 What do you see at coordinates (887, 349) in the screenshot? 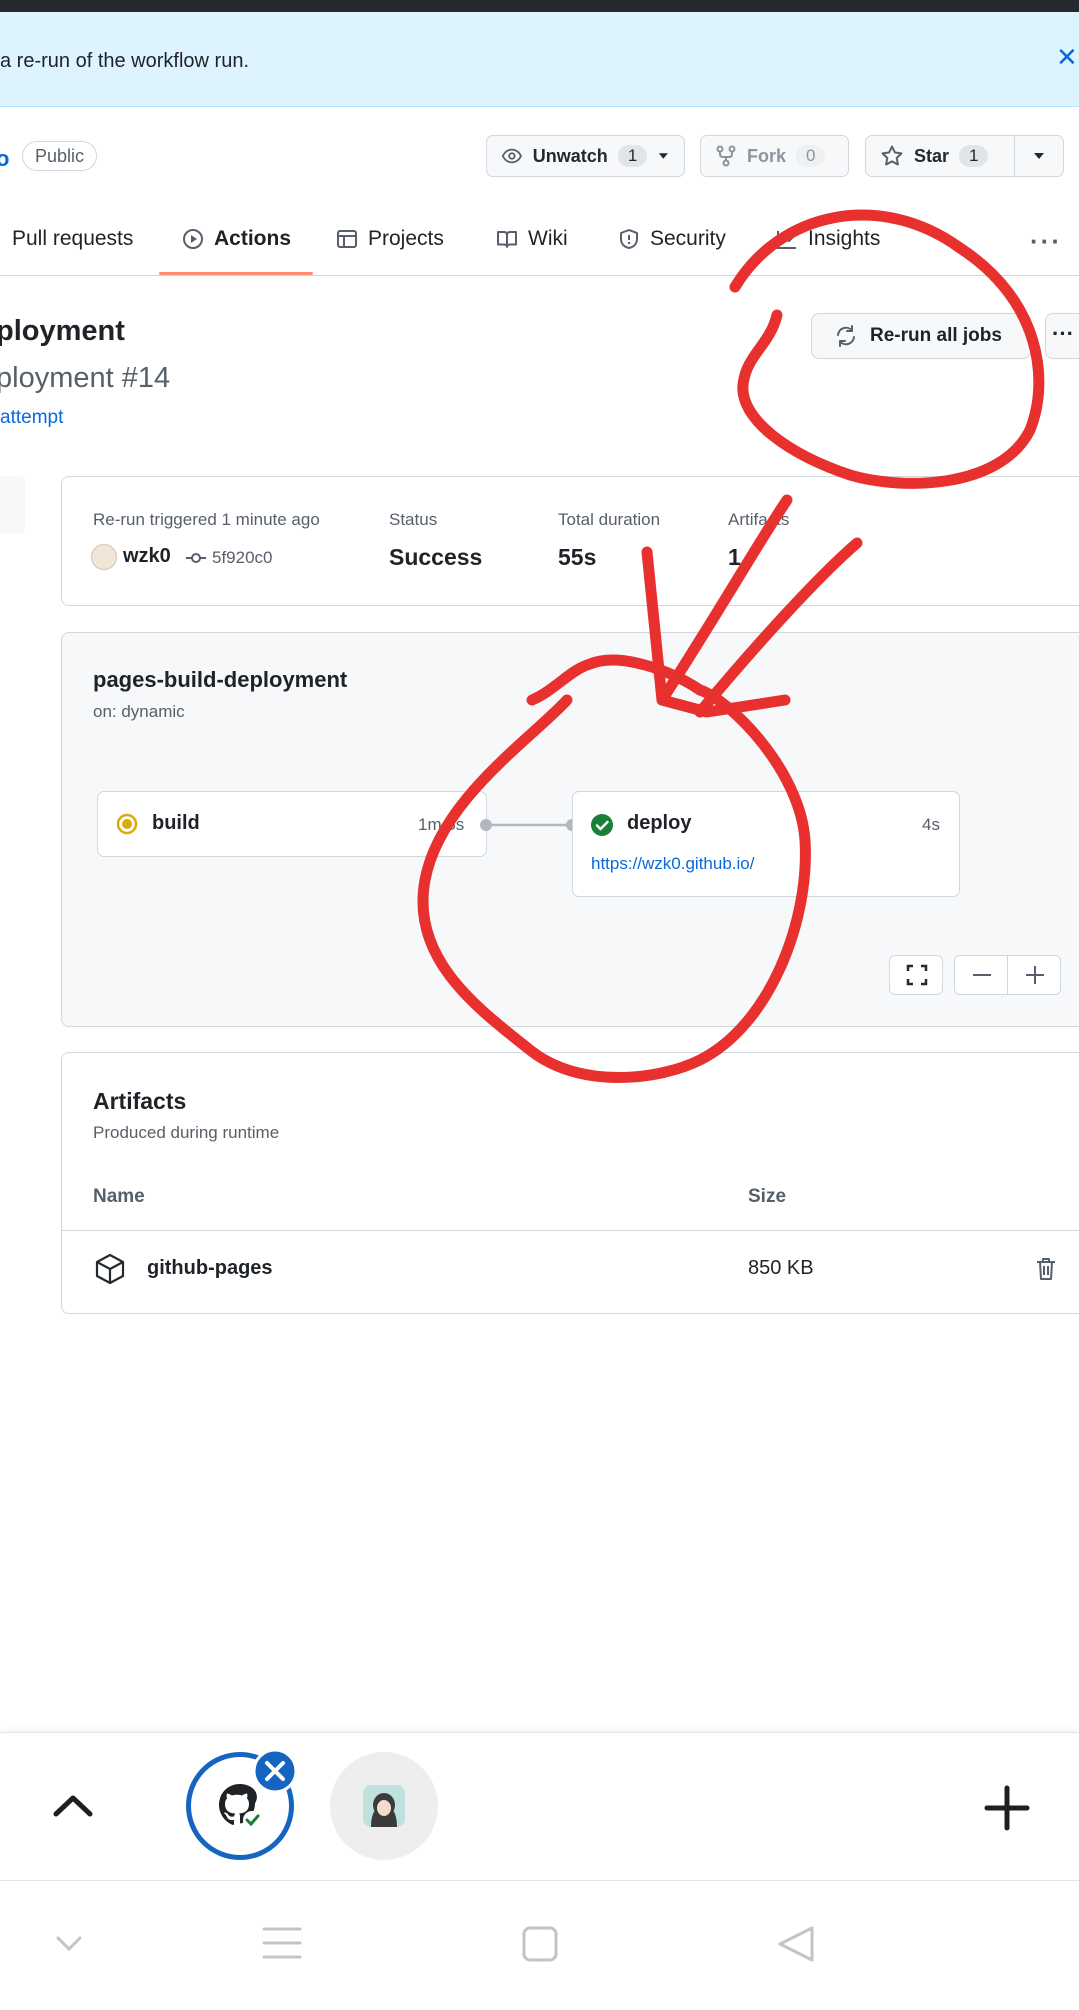
I see `annotation-circle-rerun` at bounding box center [887, 349].